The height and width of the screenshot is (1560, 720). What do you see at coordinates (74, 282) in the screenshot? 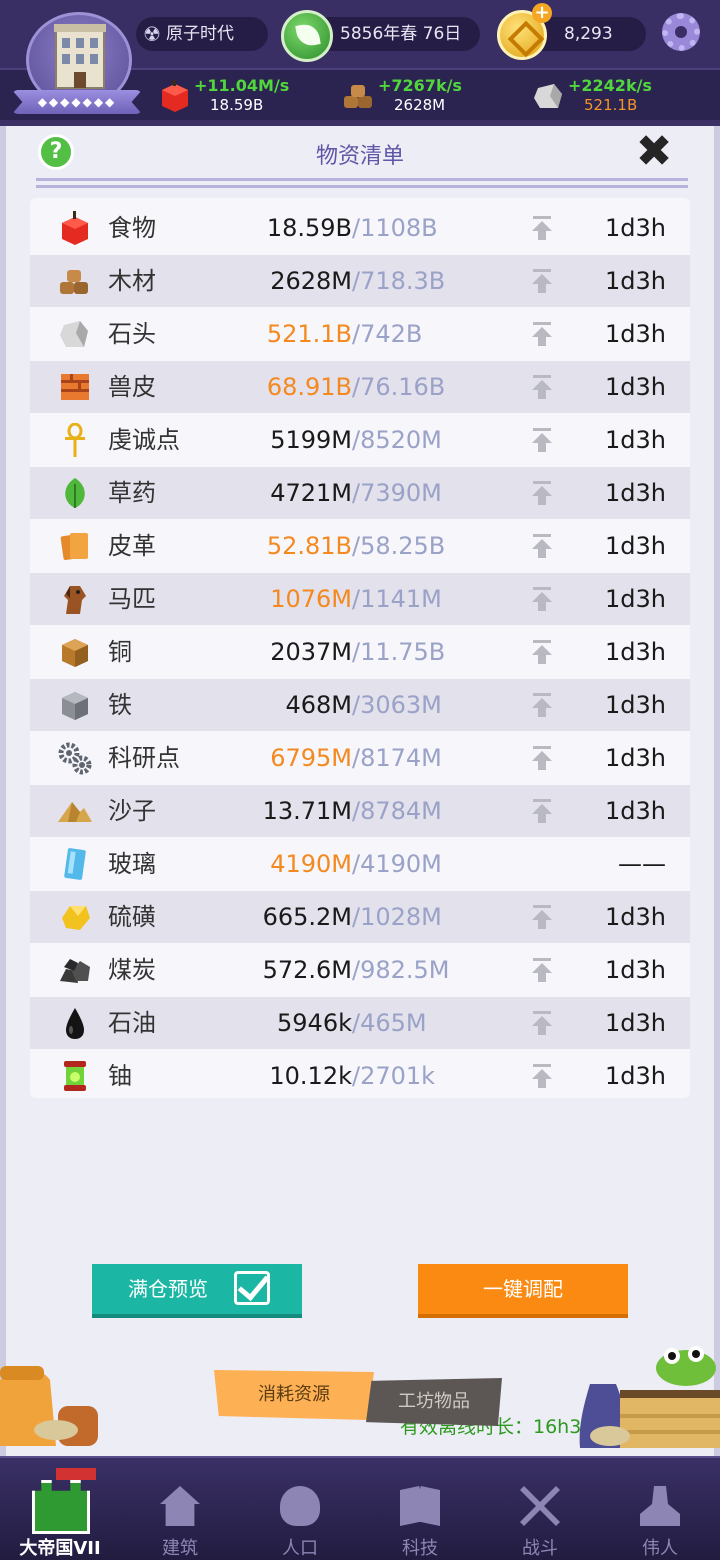
I see `wood-icon` at bounding box center [74, 282].